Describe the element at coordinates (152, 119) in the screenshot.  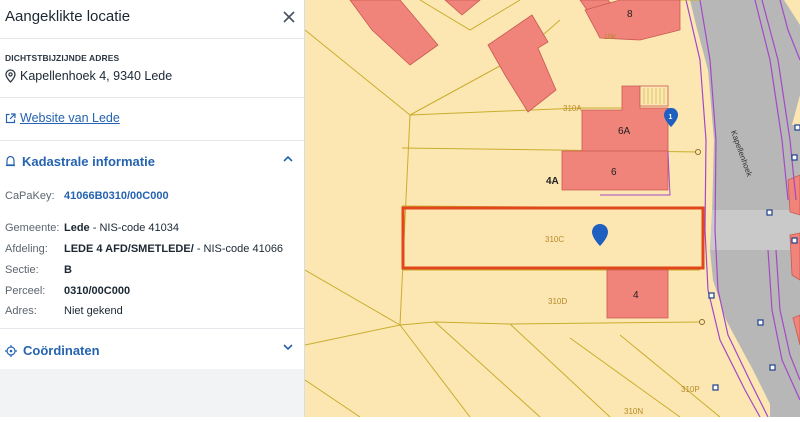
I see `website-section: Website van Lede` at that location.